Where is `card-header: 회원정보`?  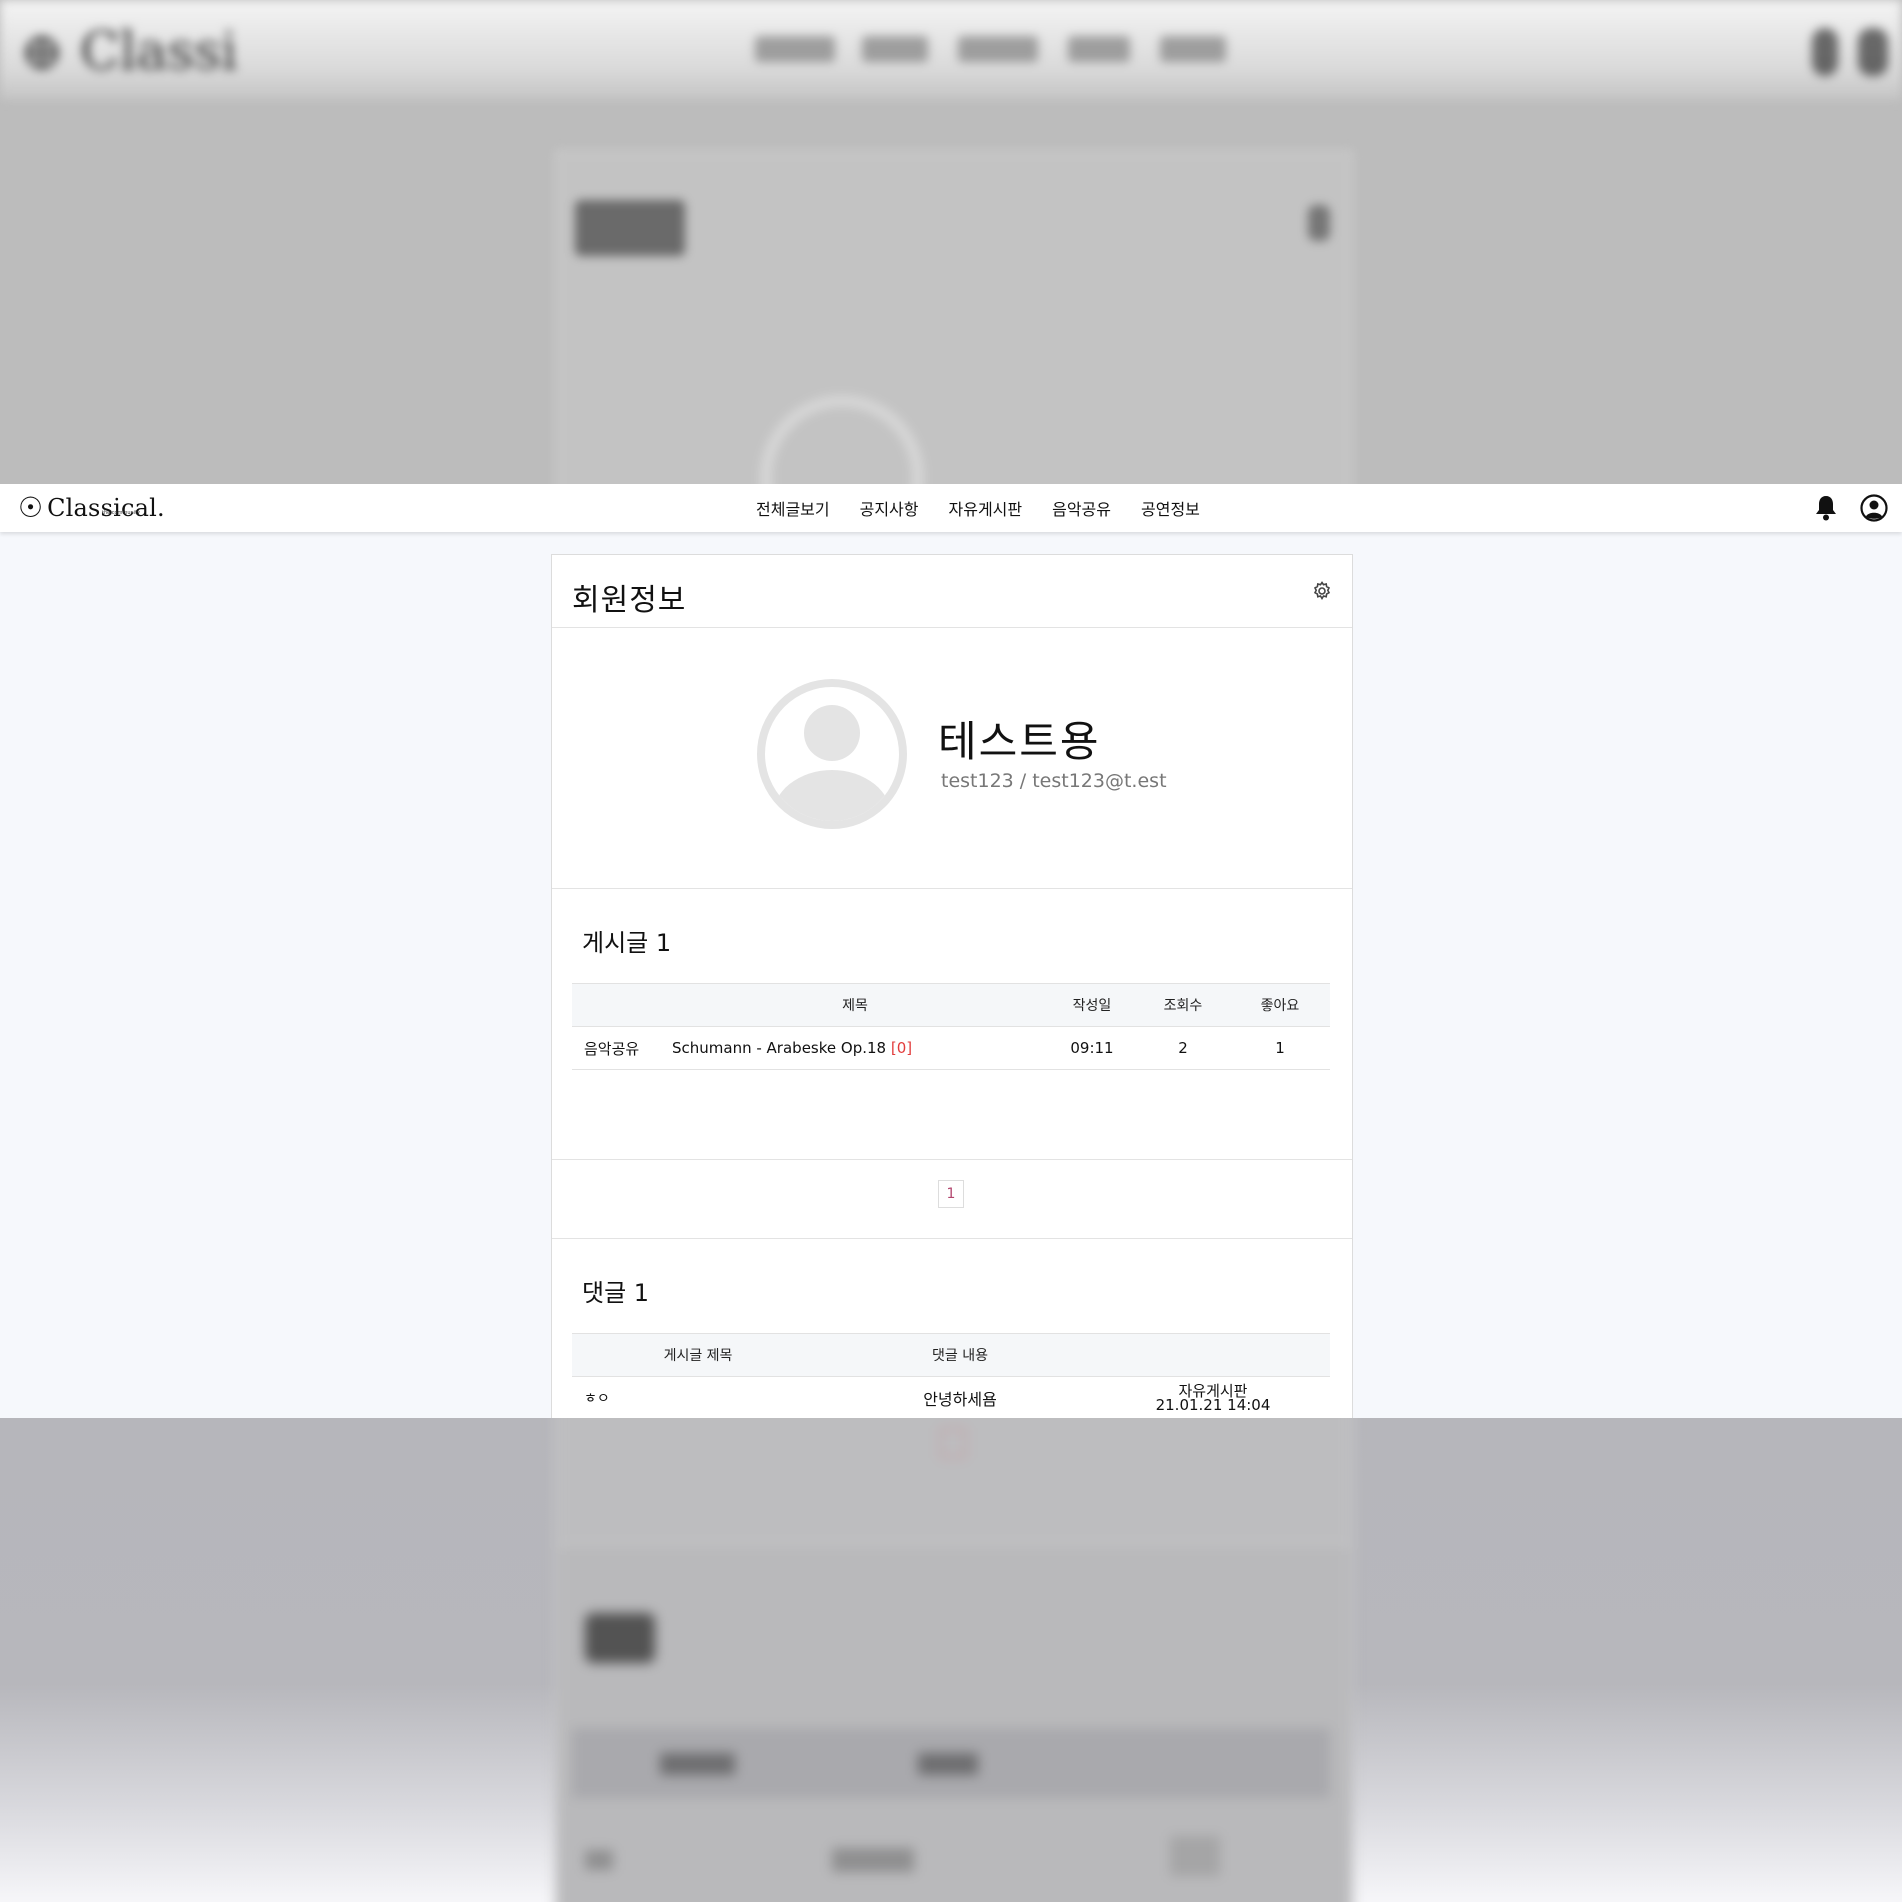 card-header: 회원정보 is located at coordinates (952, 591).